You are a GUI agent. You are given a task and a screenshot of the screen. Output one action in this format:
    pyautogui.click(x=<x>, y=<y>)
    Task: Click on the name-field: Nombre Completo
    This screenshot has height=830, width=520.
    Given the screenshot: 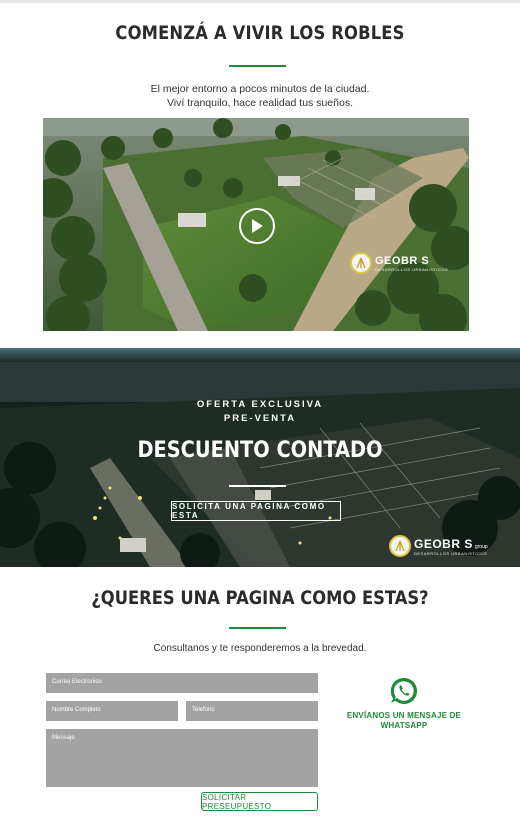 What is the action you would take?
    pyautogui.click(x=112, y=711)
    